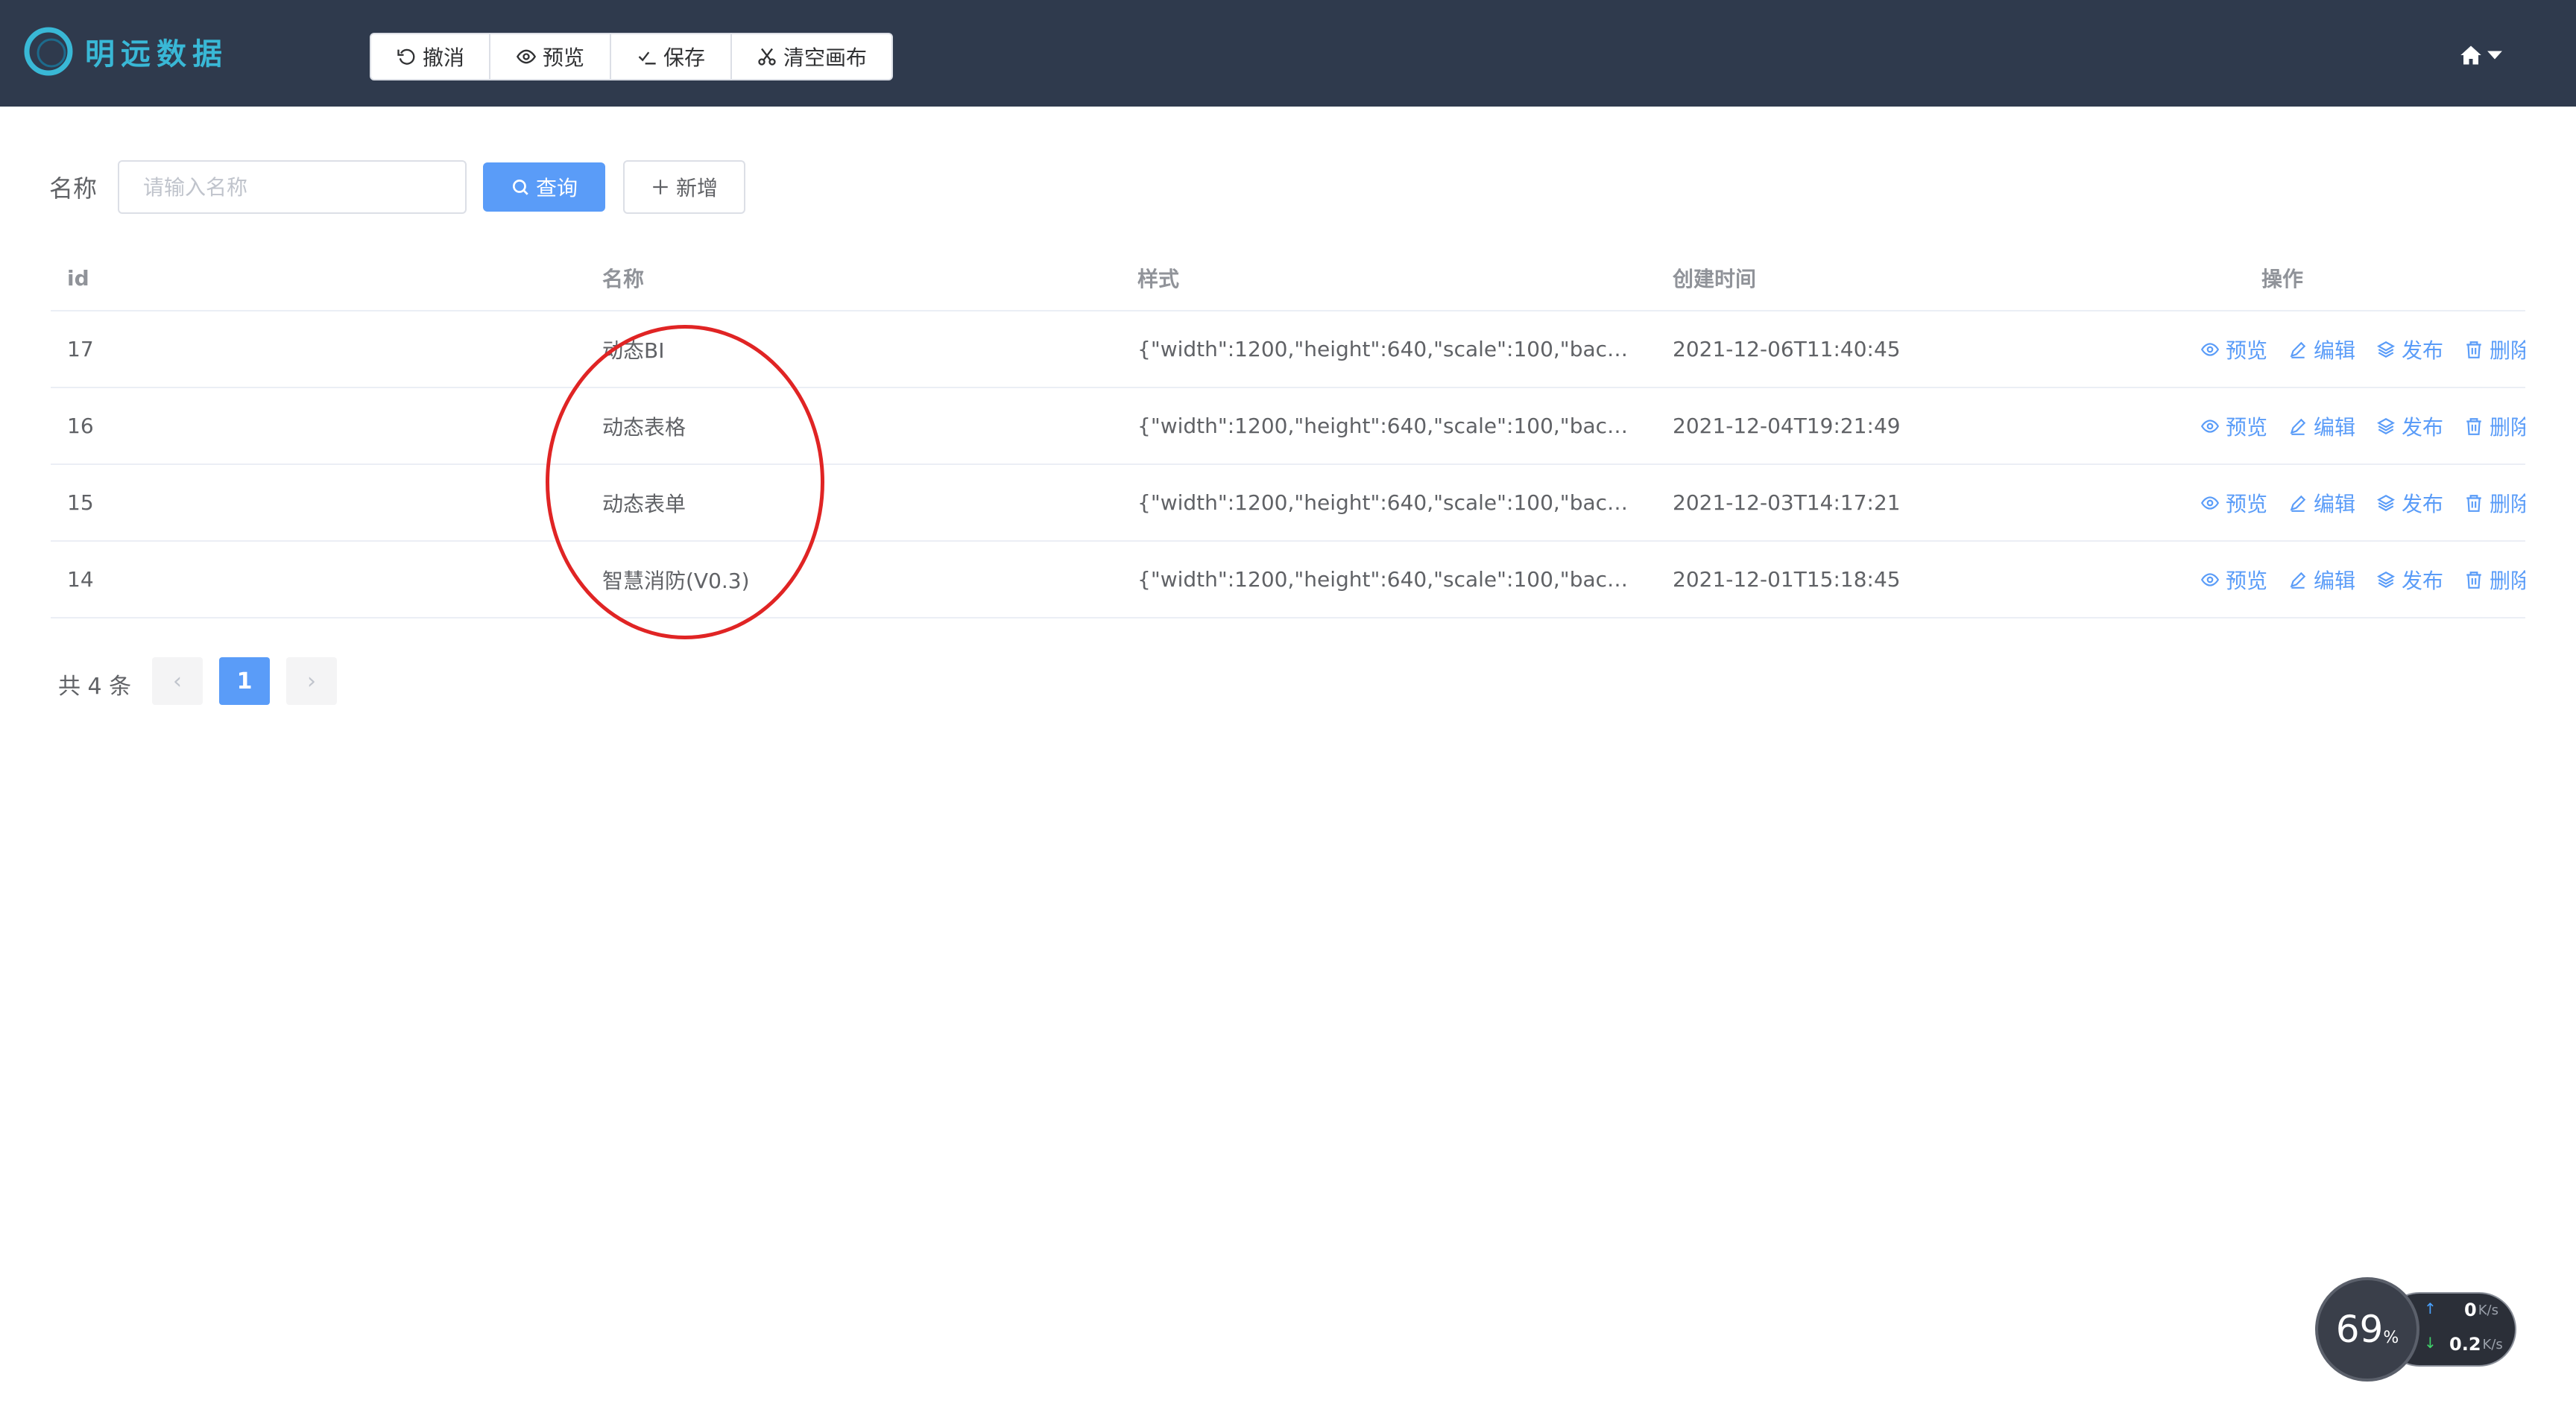 Image resolution: width=2576 pixels, height=1424 pixels. I want to click on row-id: 17, so click(81, 349).